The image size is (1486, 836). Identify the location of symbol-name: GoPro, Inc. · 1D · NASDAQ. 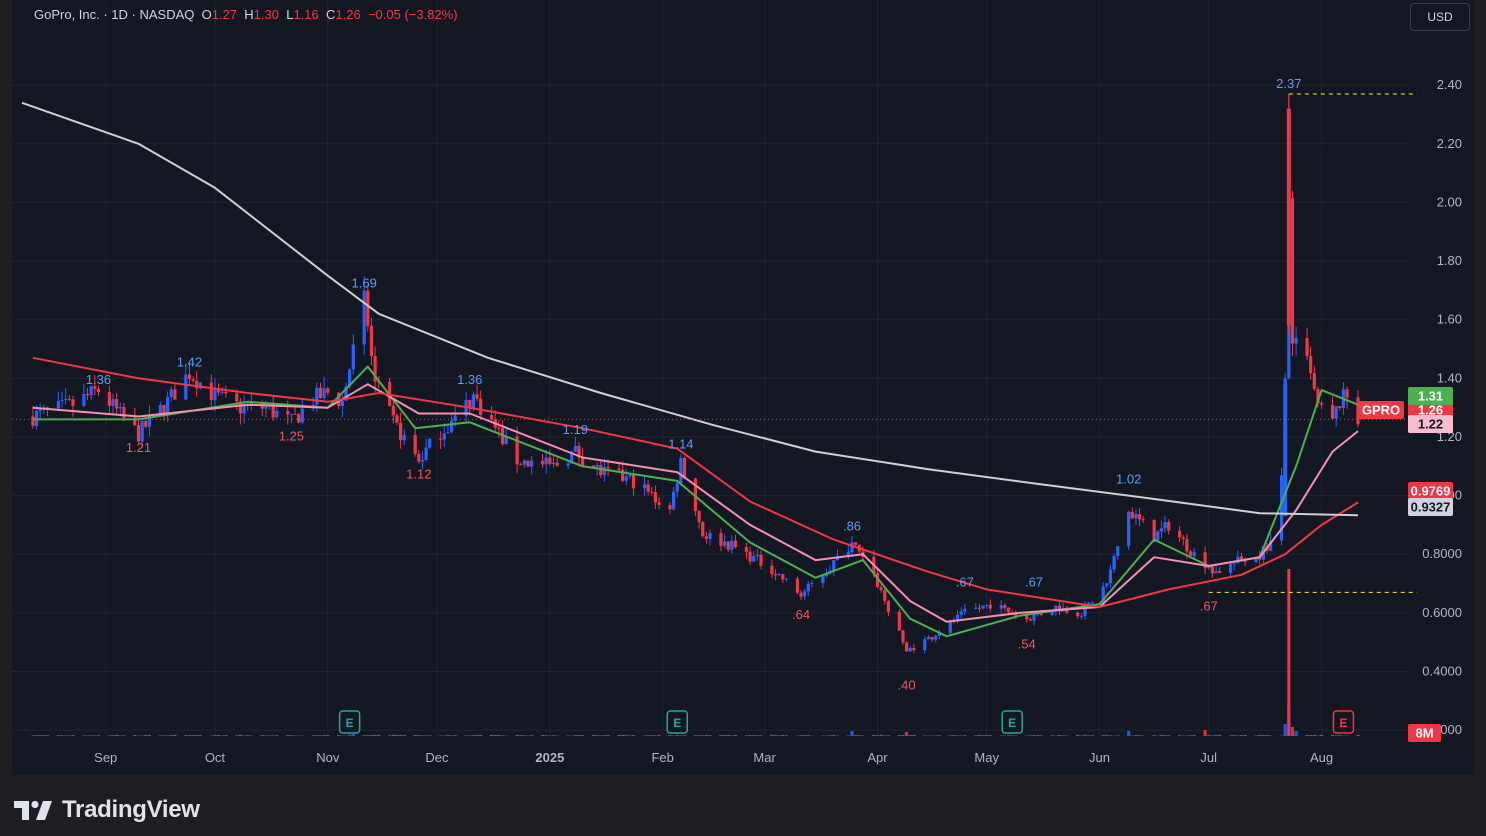
(114, 14).